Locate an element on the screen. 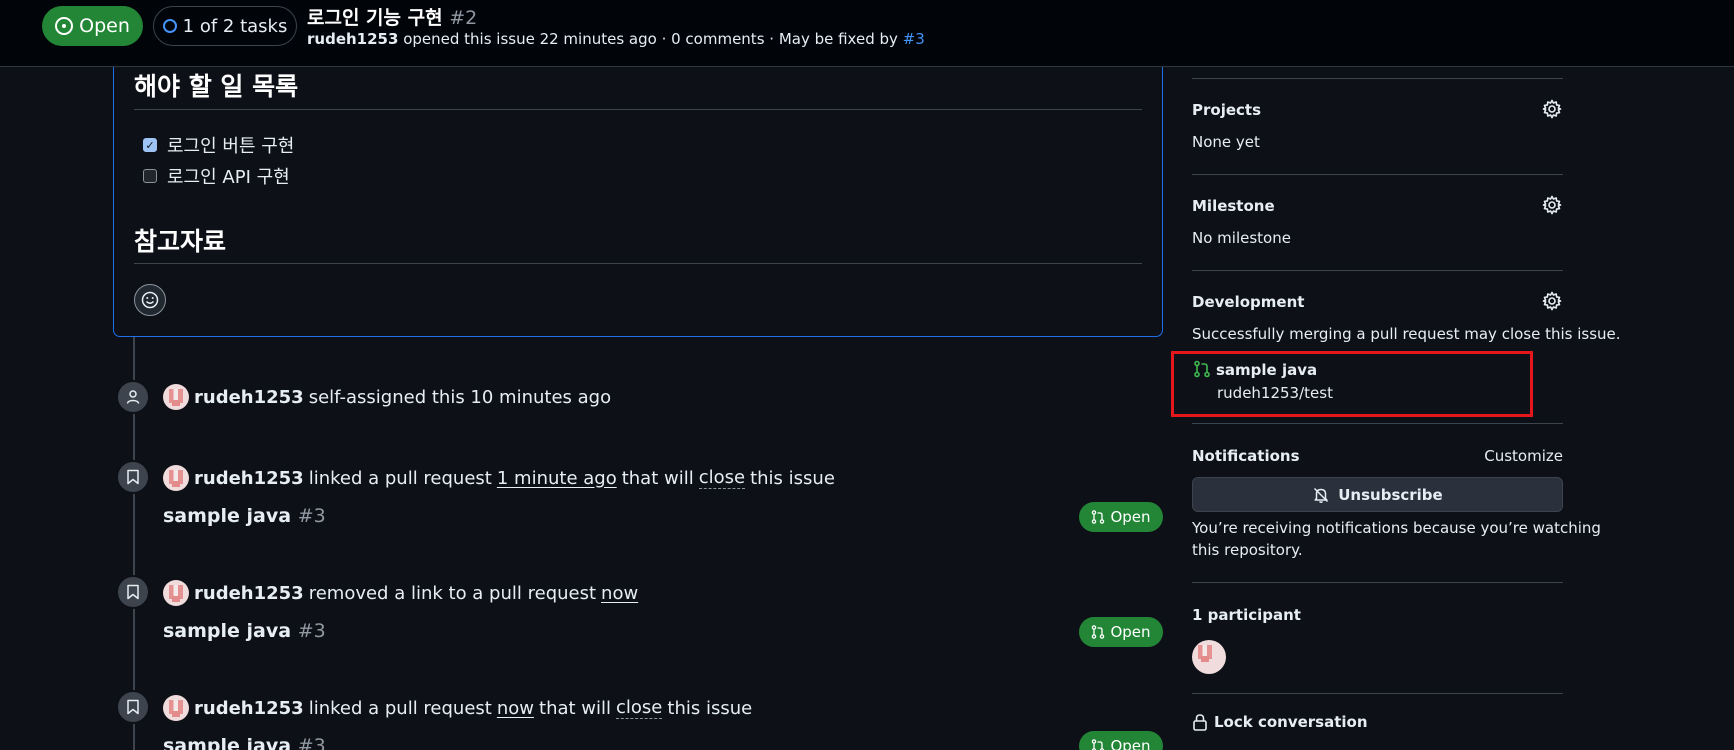 This screenshot has height=750, width=1734. unsubscribe-button: Unsubscribe is located at coordinates (1377, 494).